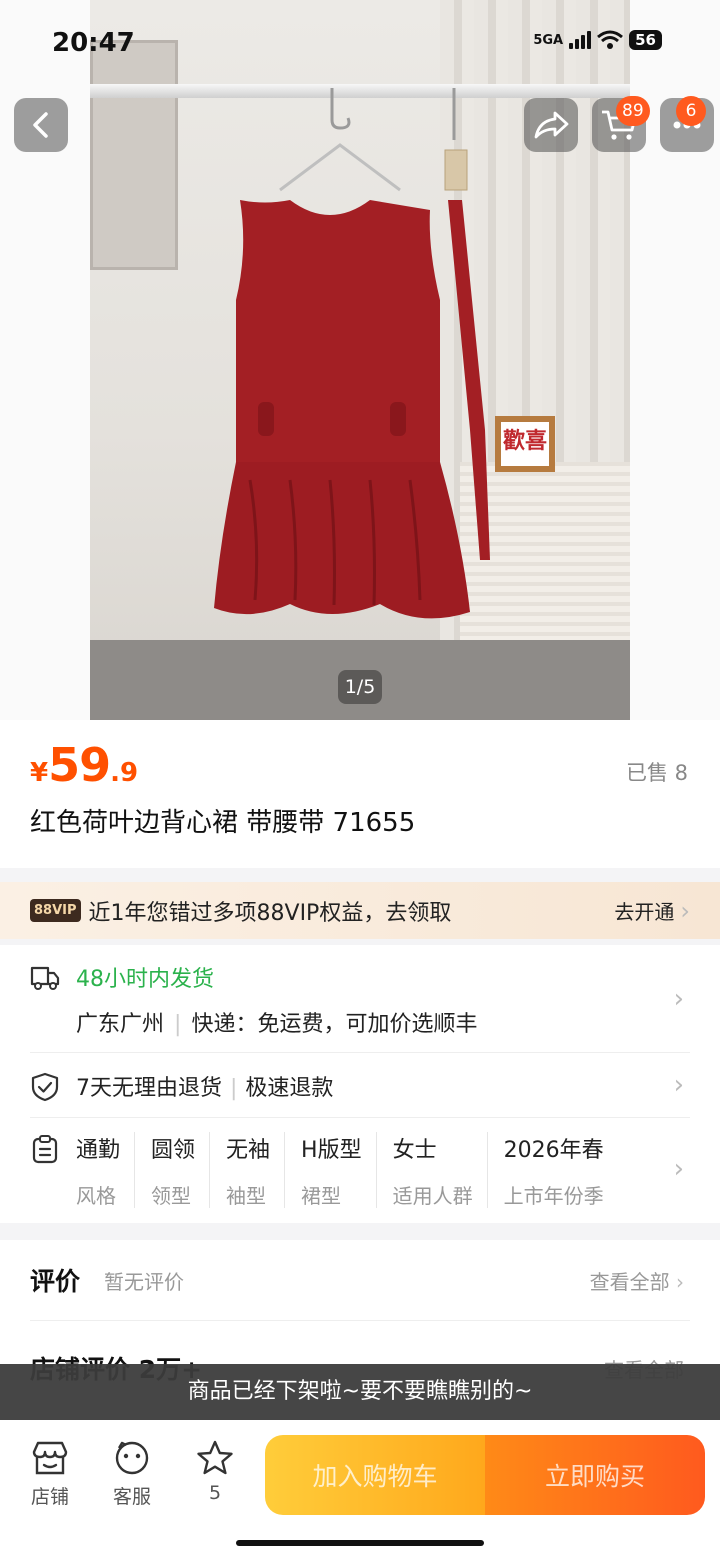 Image resolution: width=720 pixels, height=1559 pixels. What do you see at coordinates (98, 1150) in the screenshot?
I see `attribute-value: 通勤` at bounding box center [98, 1150].